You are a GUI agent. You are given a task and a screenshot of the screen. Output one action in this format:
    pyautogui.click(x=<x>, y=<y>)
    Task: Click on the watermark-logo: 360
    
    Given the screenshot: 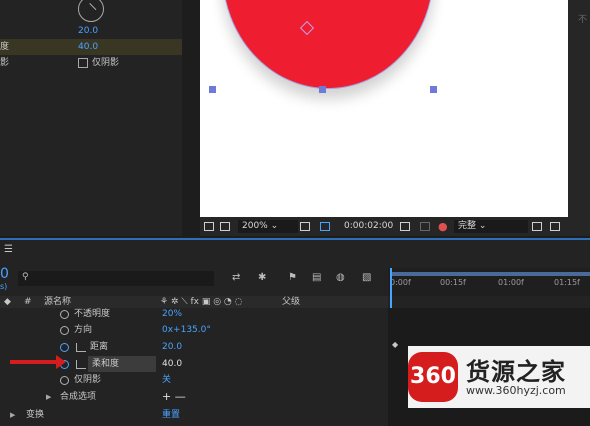 What is the action you would take?
    pyautogui.click(x=433, y=377)
    